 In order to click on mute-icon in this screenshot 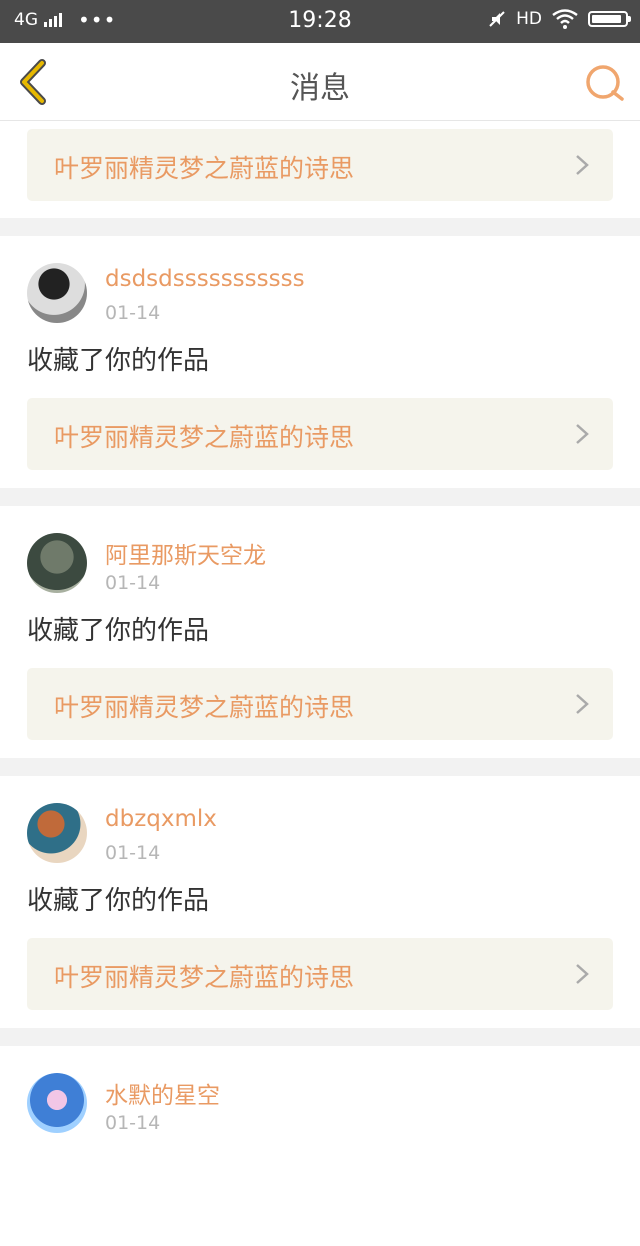, I will do `click(497, 19)`.